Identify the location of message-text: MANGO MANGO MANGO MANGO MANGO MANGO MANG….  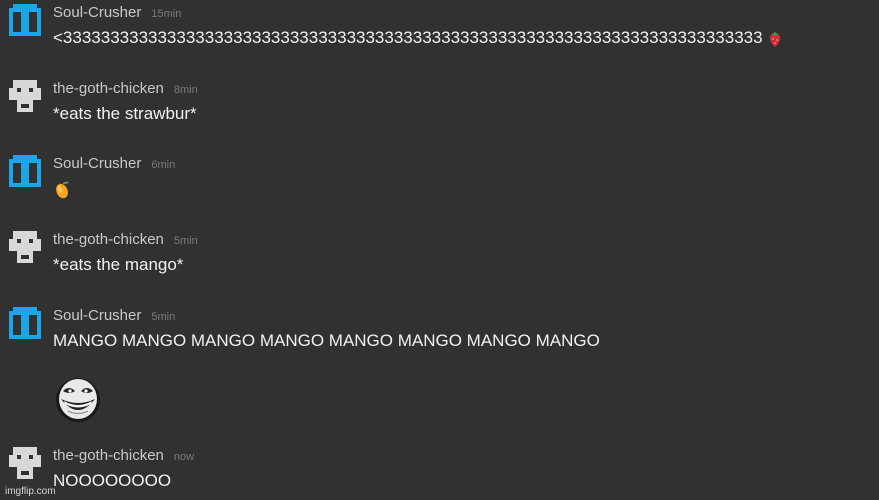
(326, 341).